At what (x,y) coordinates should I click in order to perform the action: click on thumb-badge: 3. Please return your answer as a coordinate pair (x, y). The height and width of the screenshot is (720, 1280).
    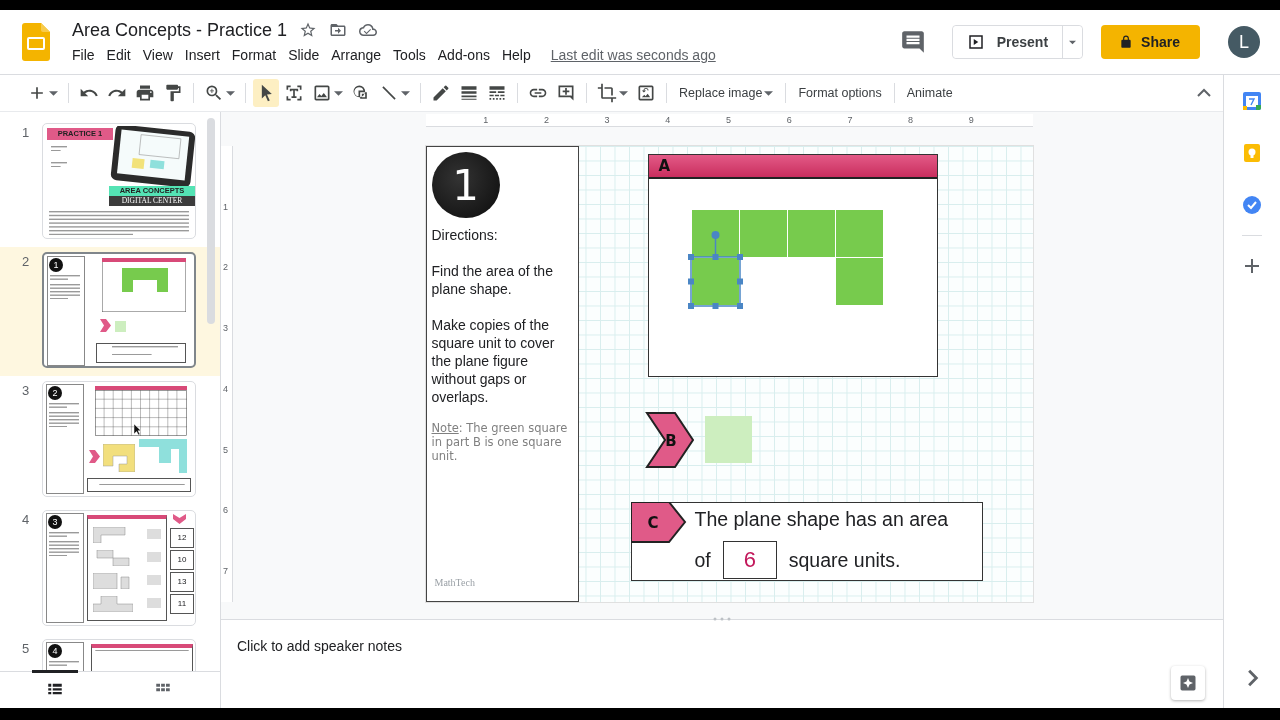
    Looking at the image, I should click on (55, 522).